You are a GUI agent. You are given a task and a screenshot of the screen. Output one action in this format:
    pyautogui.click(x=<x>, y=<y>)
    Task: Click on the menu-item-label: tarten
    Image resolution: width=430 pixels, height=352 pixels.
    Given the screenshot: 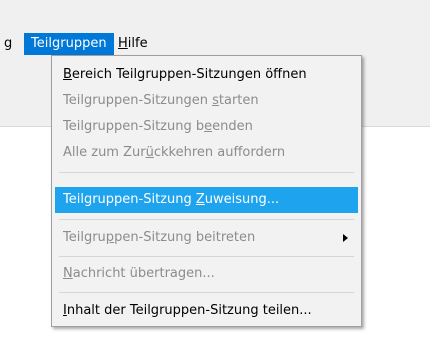 What is the action you would take?
    pyautogui.click(x=238, y=100)
    